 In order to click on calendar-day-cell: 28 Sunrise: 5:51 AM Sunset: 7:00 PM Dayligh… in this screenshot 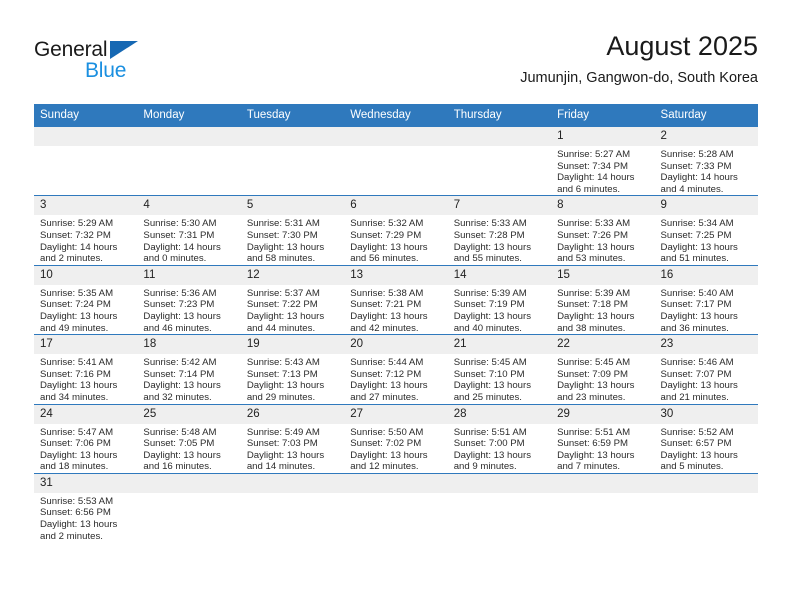, I will do `click(499, 438)`.